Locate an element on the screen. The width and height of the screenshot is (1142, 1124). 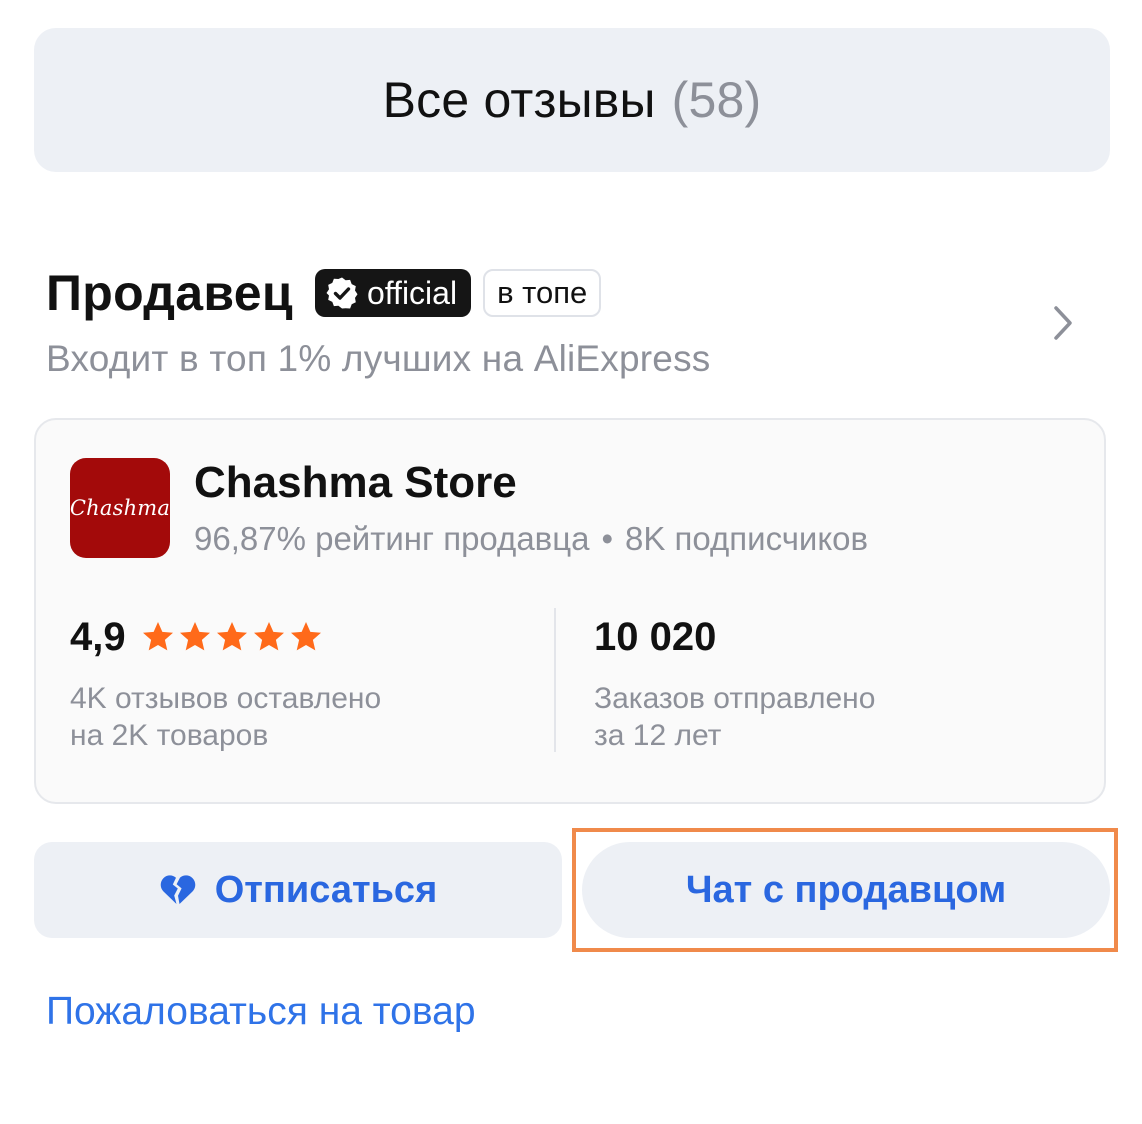
store-logo: Chashma is located at coordinates (120, 508).